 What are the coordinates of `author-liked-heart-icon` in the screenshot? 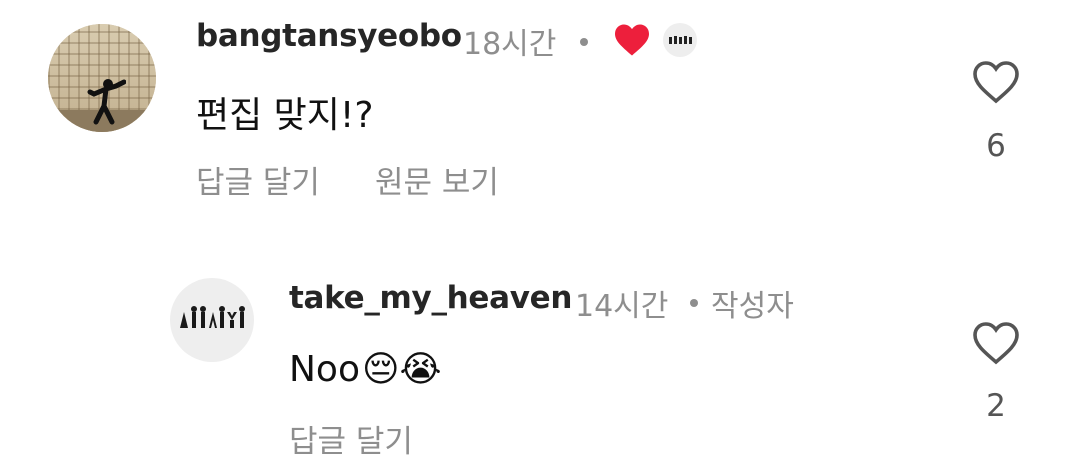 It's located at (632, 40).